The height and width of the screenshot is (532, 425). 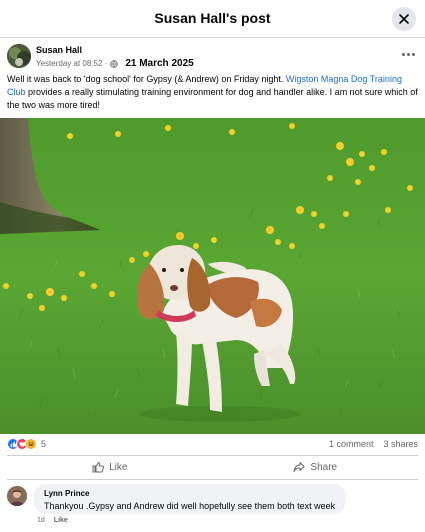 What do you see at coordinates (31, 444) in the screenshot?
I see `haha-reaction-icon` at bounding box center [31, 444].